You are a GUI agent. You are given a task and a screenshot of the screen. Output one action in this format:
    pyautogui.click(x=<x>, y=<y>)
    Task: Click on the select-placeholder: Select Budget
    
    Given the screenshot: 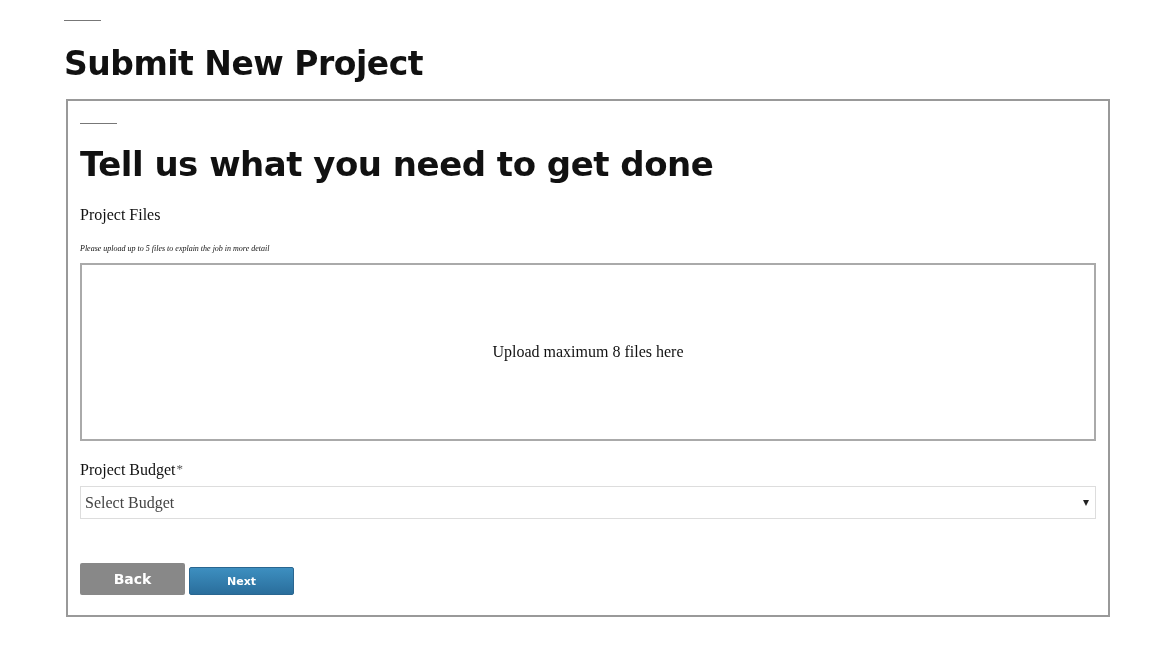 What is the action you would take?
    pyautogui.click(x=130, y=502)
    